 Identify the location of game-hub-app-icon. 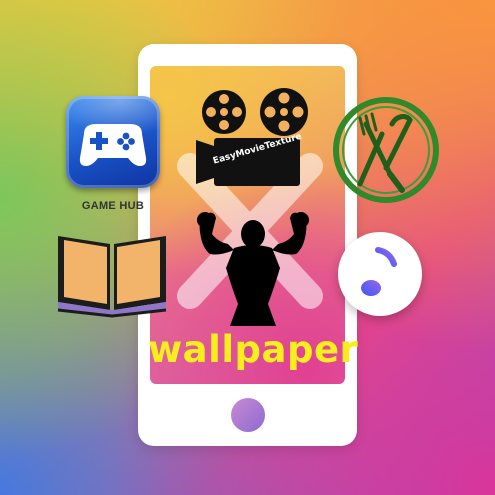
(113, 142).